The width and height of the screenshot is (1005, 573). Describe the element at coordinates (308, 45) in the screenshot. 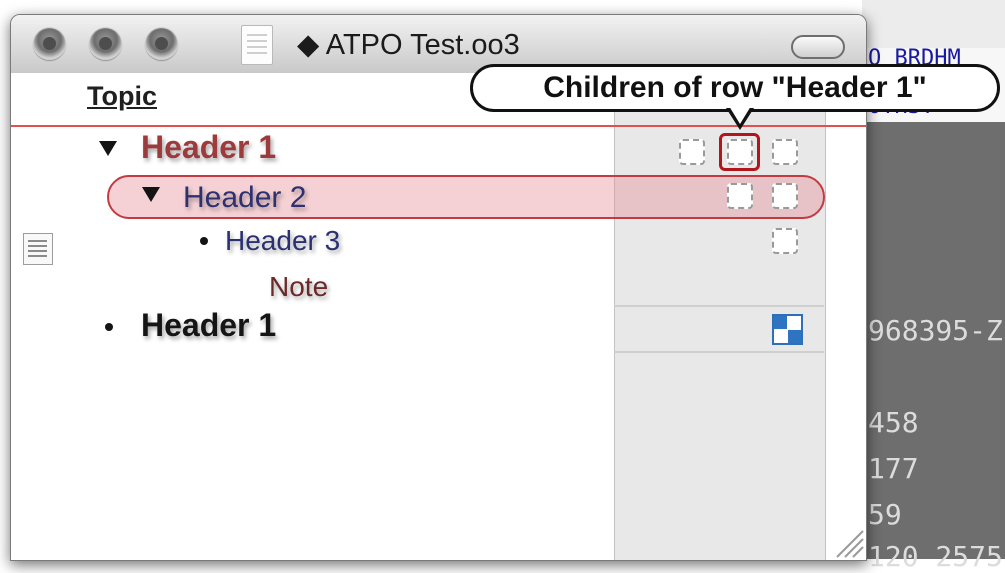

I see `document-marker-icon: ◆` at that location.